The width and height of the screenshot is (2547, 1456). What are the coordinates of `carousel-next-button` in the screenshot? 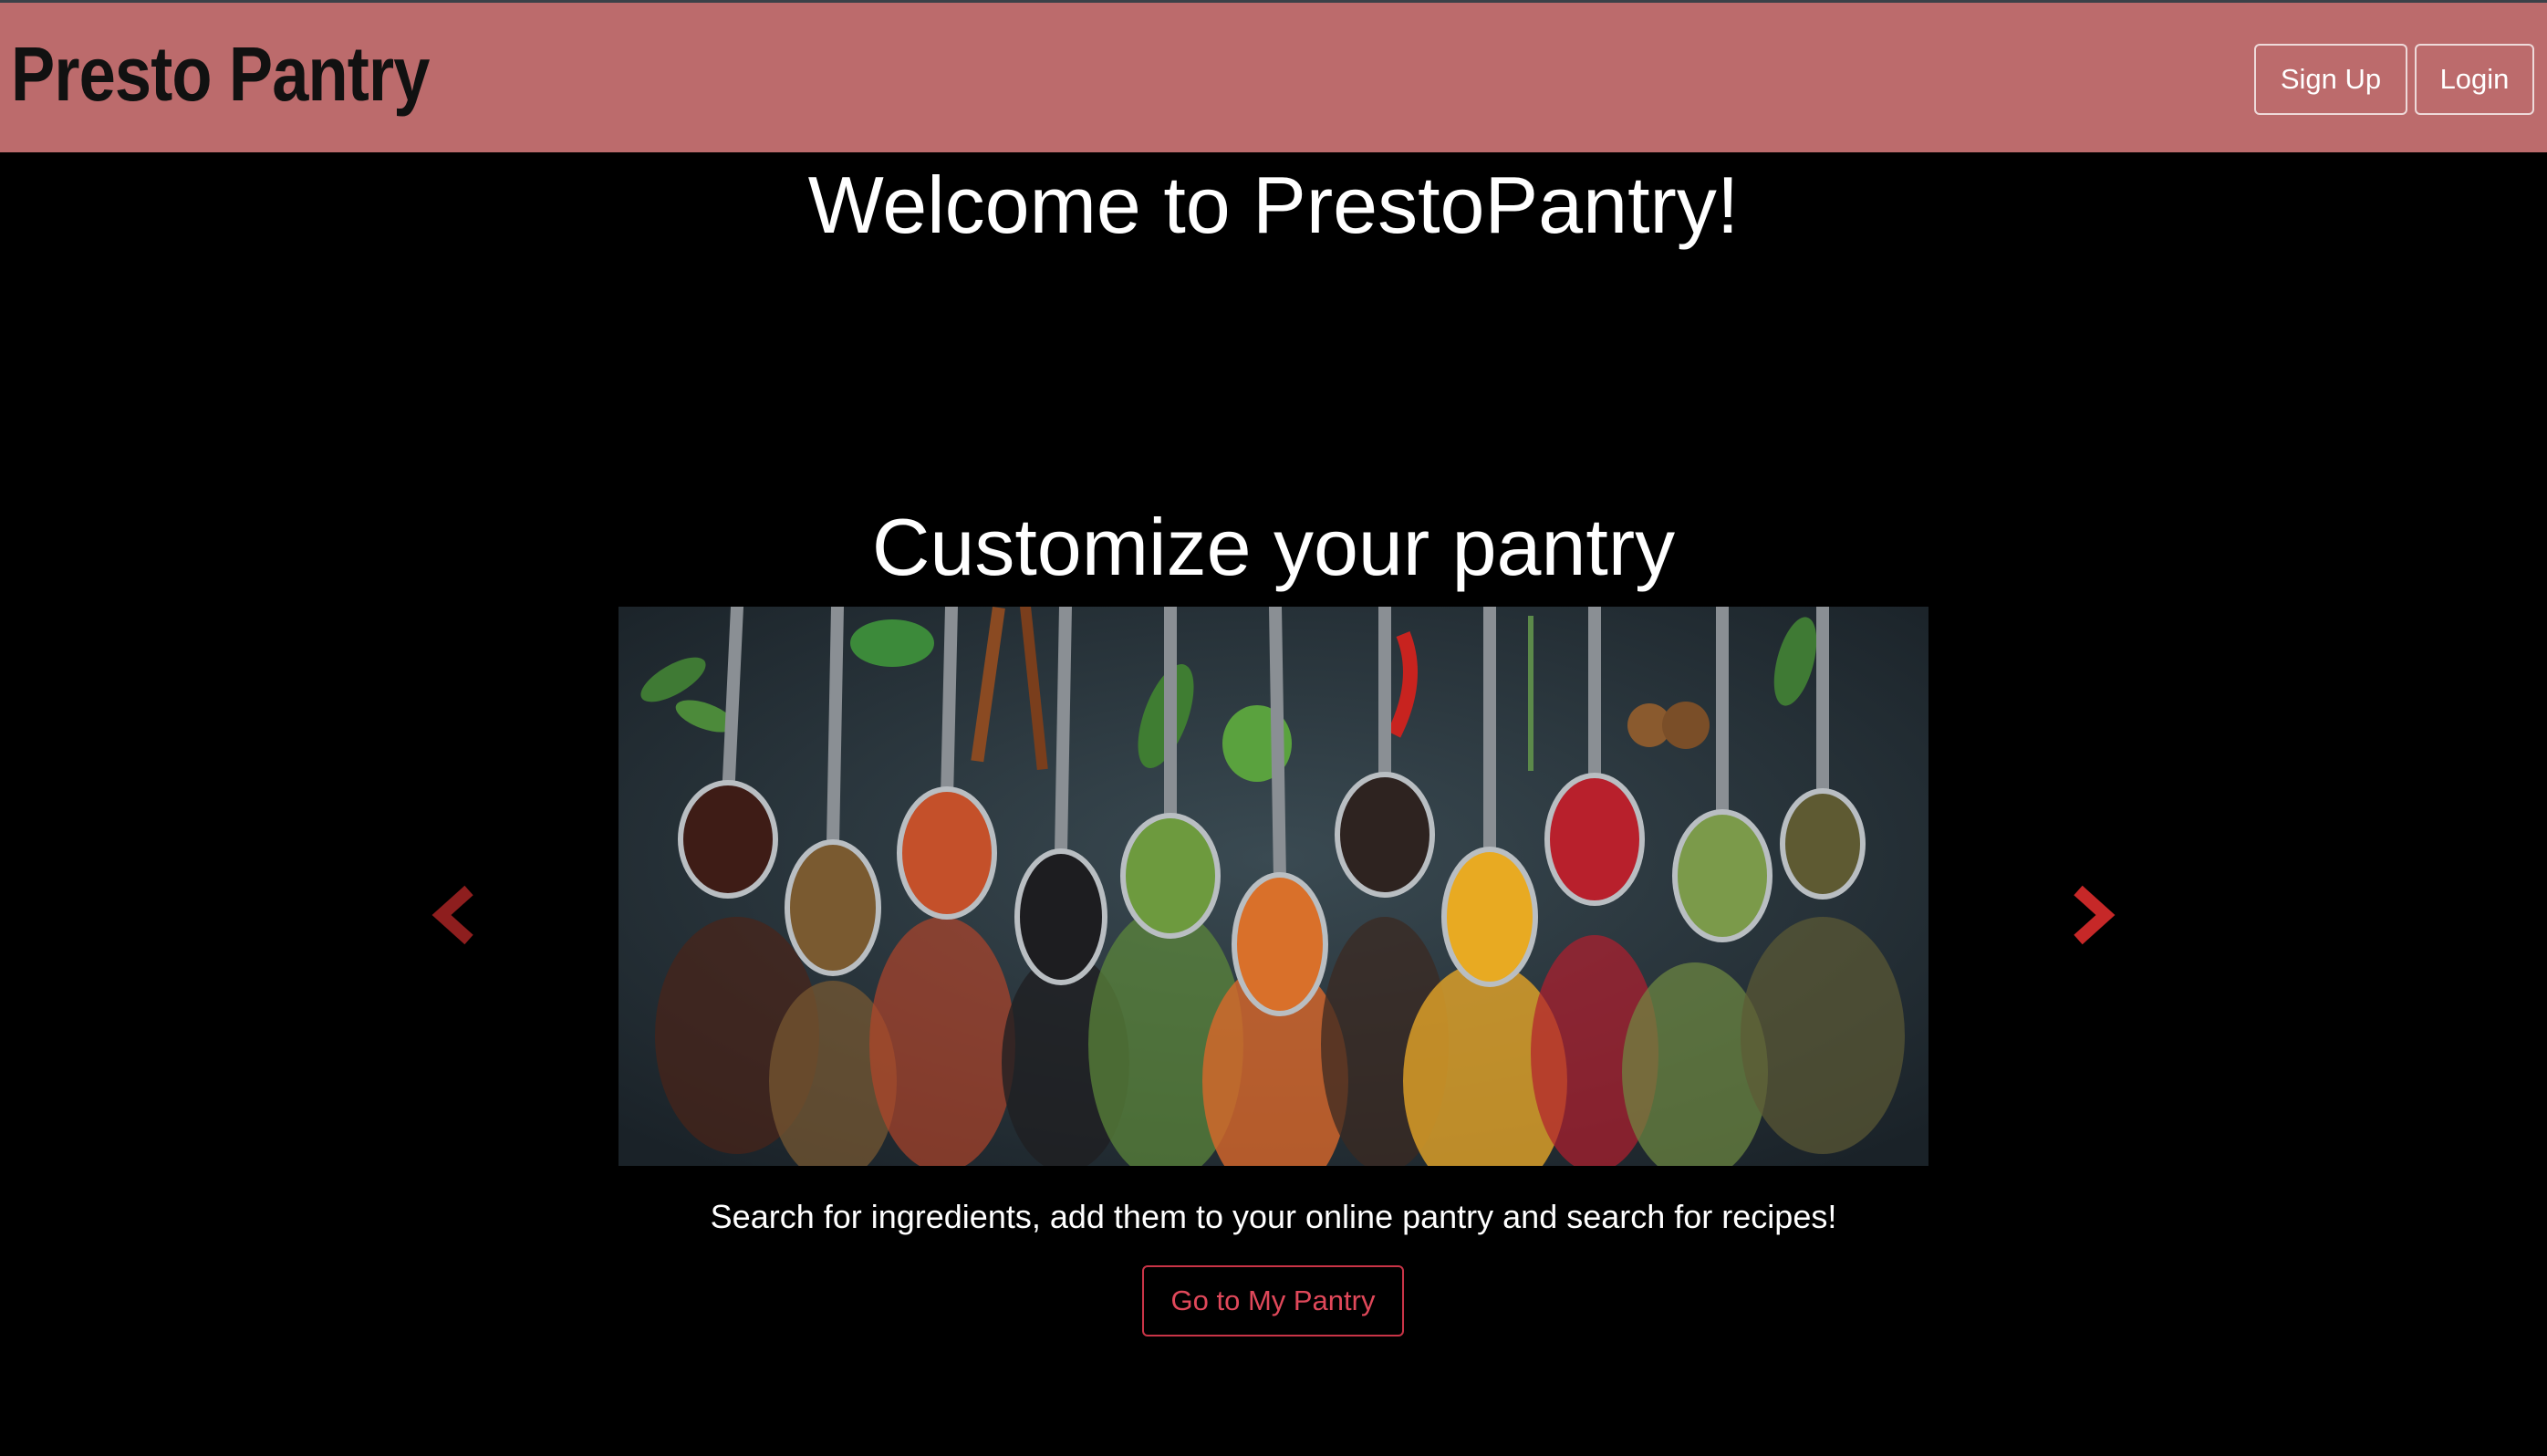 It's located at (2091, 915).